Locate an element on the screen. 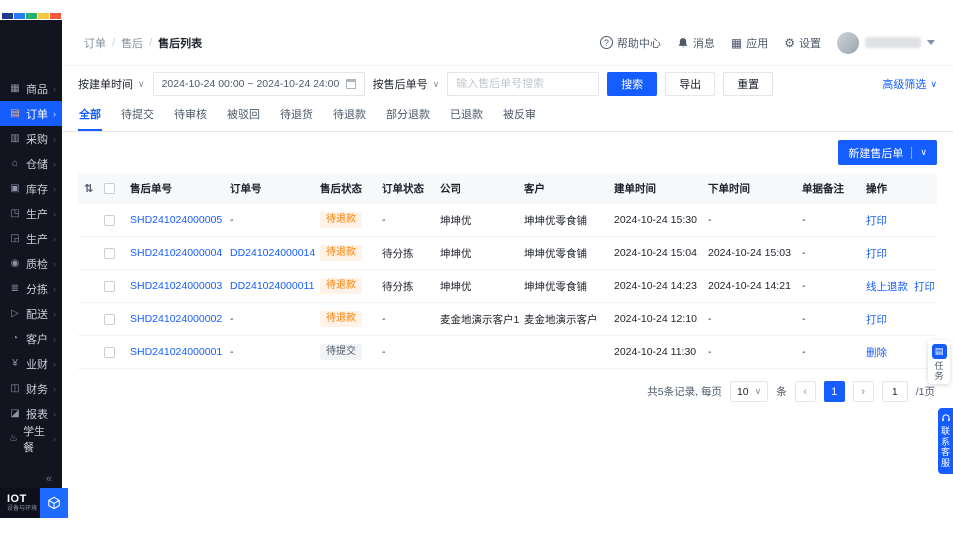 Image resolution: width=953 pixels, height=553 pixels. quality-icon: ◉ is located at coordinates (15, 263).